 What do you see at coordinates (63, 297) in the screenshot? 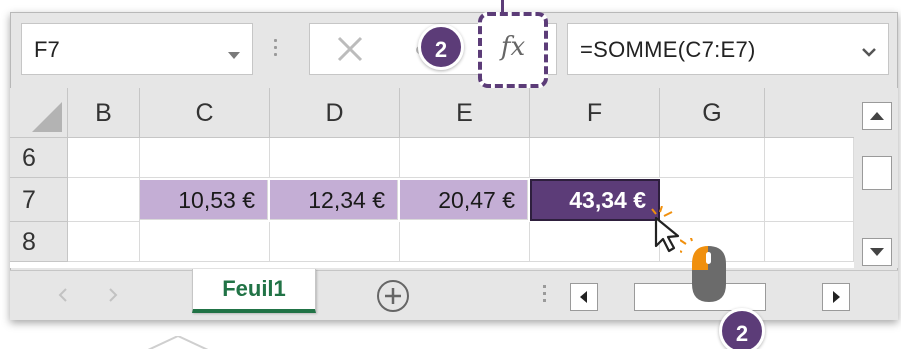
I see `chevron-left-icon` at bounding box center [63, 297].